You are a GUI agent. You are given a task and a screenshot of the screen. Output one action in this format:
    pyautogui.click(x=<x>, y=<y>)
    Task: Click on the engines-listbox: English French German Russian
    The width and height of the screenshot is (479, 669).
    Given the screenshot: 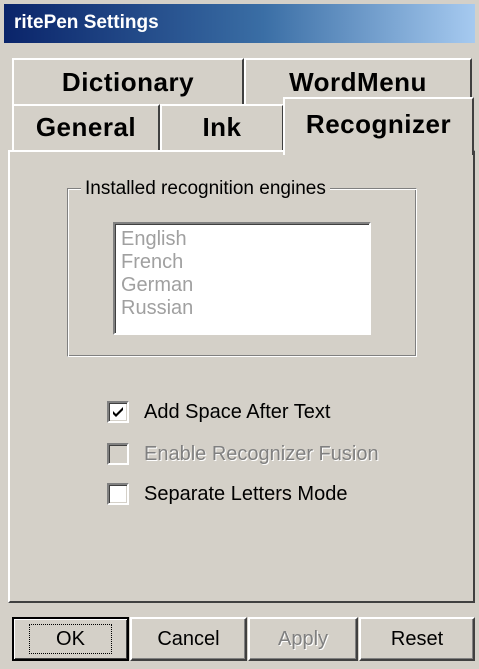 What is the action you would take?
    pyautogui.click(x=242, y=278)
    